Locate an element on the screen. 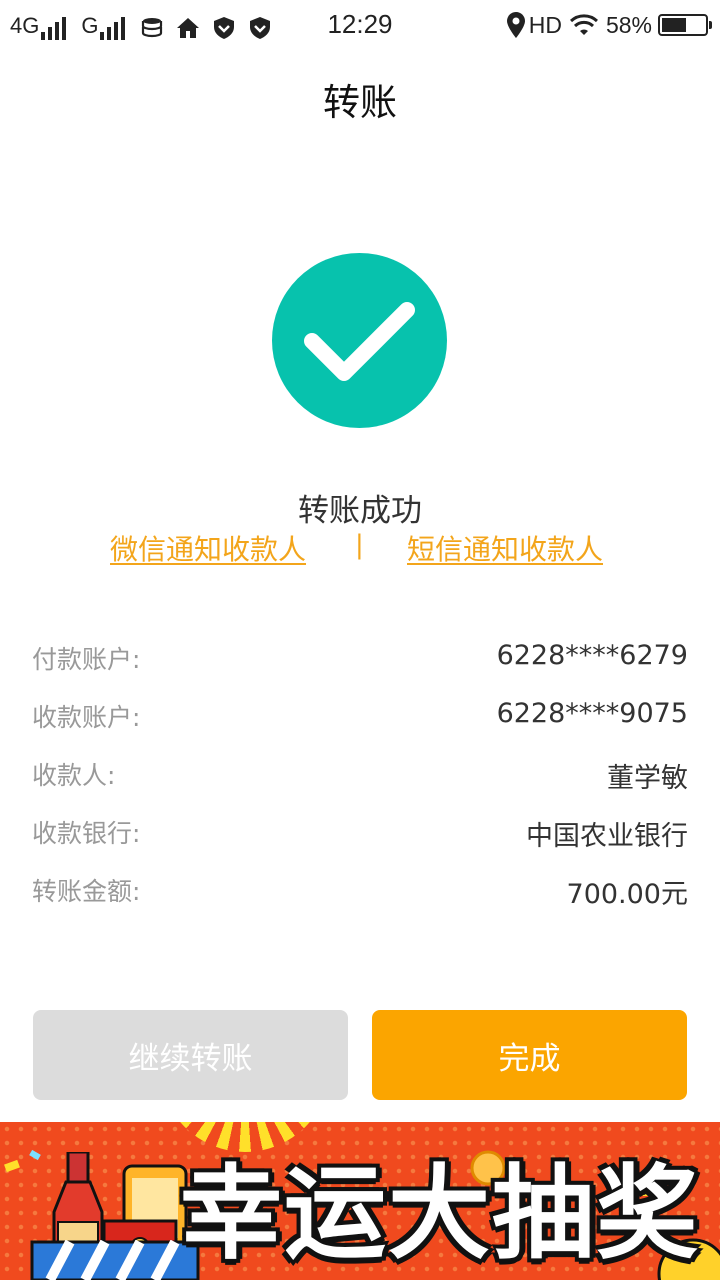 The height and width of the screenshot is (1280, 720). hd-indicator: HD is located at coordinates (545, 24).